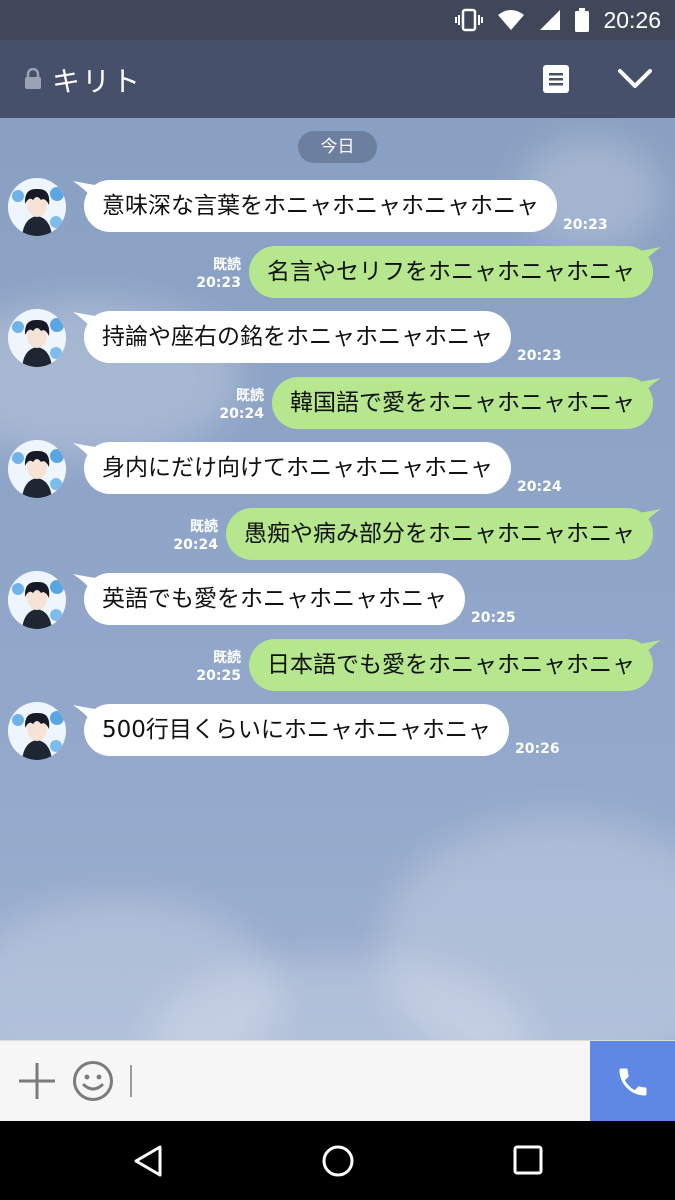 The image size is (675, 1200). Describe the element at coordinates (439, 534) in the screenshot. I see `message-bubble-sent: 愚痴や病み部分をホニャホニャホニャ` at that location.